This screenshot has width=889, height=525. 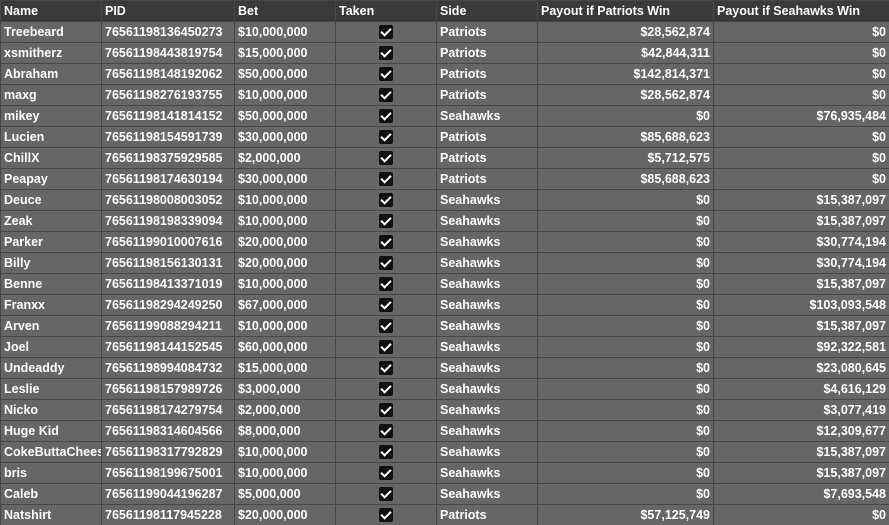 What do you see at coordinates (168, 473) in the screenshot?
I see `pid-cell: 76561198199675001` at bounding box center [168, 473].